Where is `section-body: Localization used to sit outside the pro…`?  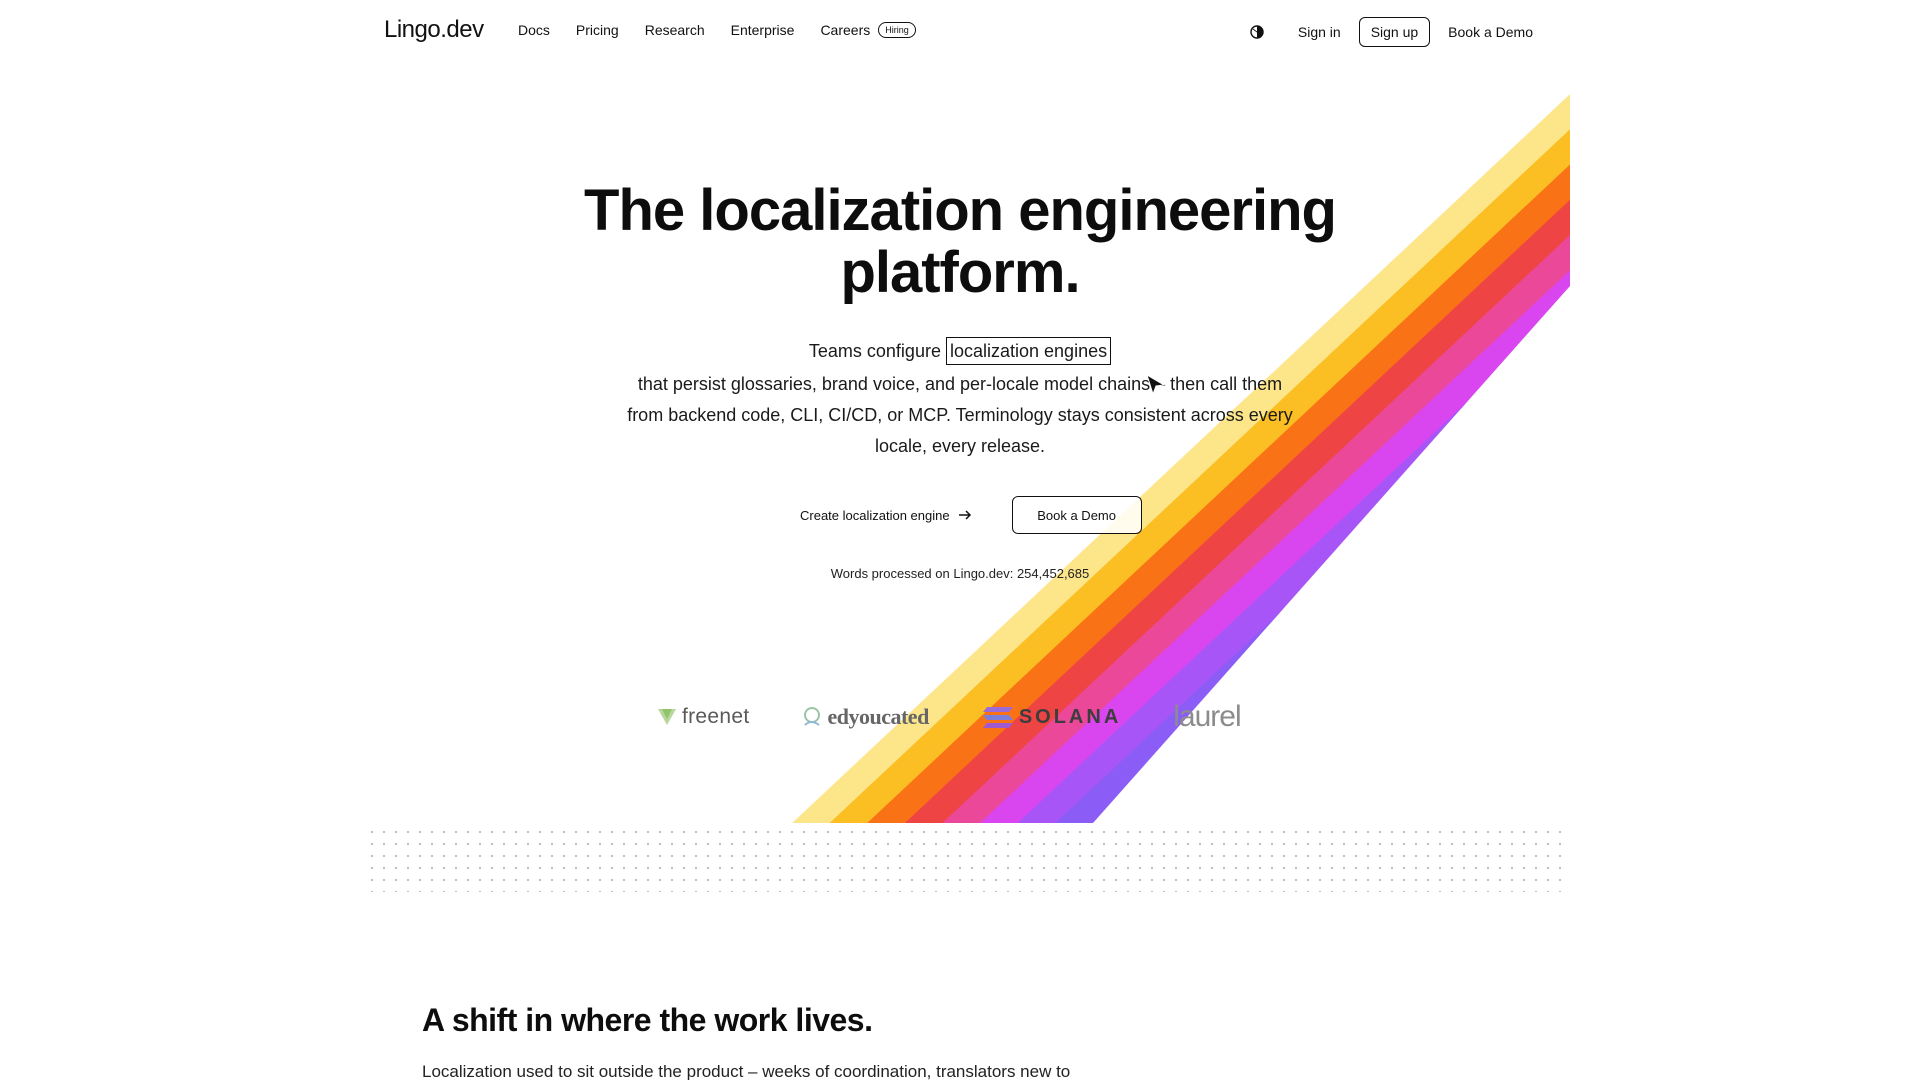 section-body: Localization used to sit outside the pro… is located at coordinates (746, 1071).